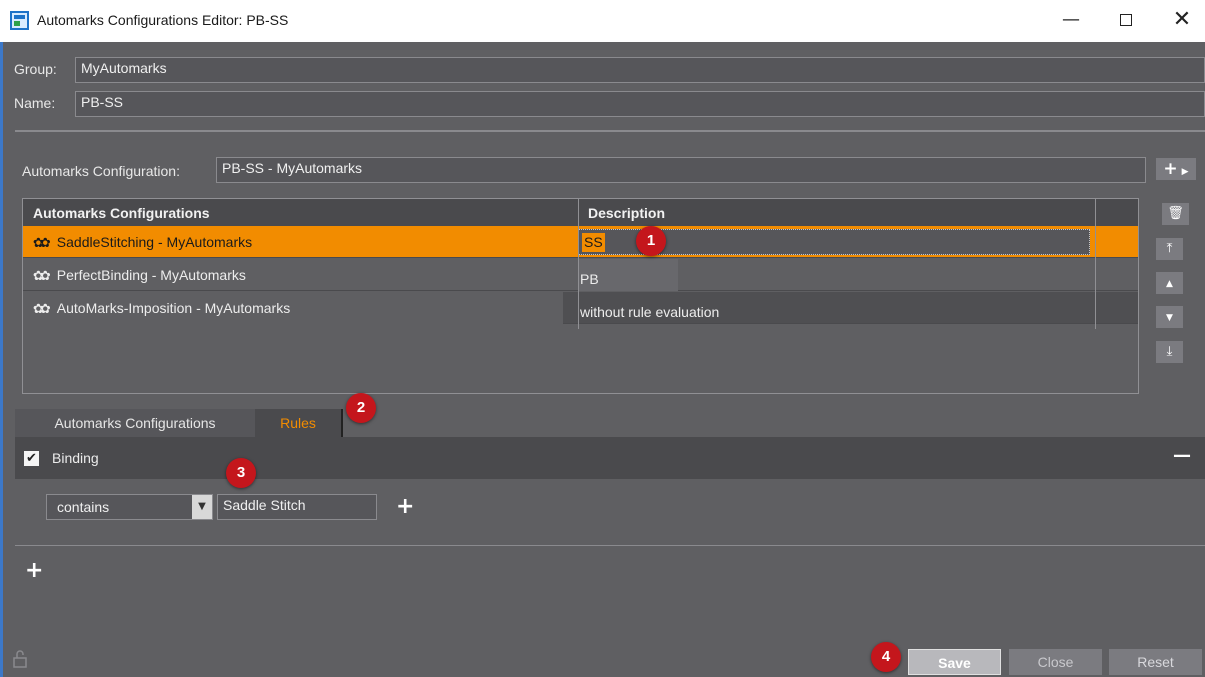 The height and width of the screenshot is (677, 1205). Describe the element at coordinates (241, 473) in the screenshot. I see `callout-badge-3: 3` at that location.